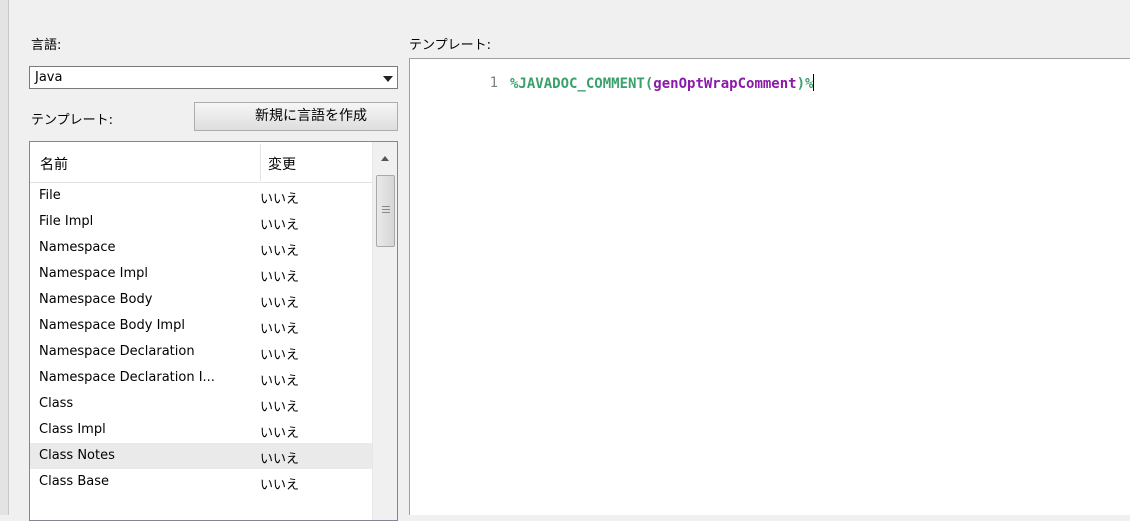 This screenshot has width=1130, height=521. What do you see at coordinates (201, 456) in the screenshot?
I see `list-item: Class Notes いいえ` at bounding box center [201, 456].